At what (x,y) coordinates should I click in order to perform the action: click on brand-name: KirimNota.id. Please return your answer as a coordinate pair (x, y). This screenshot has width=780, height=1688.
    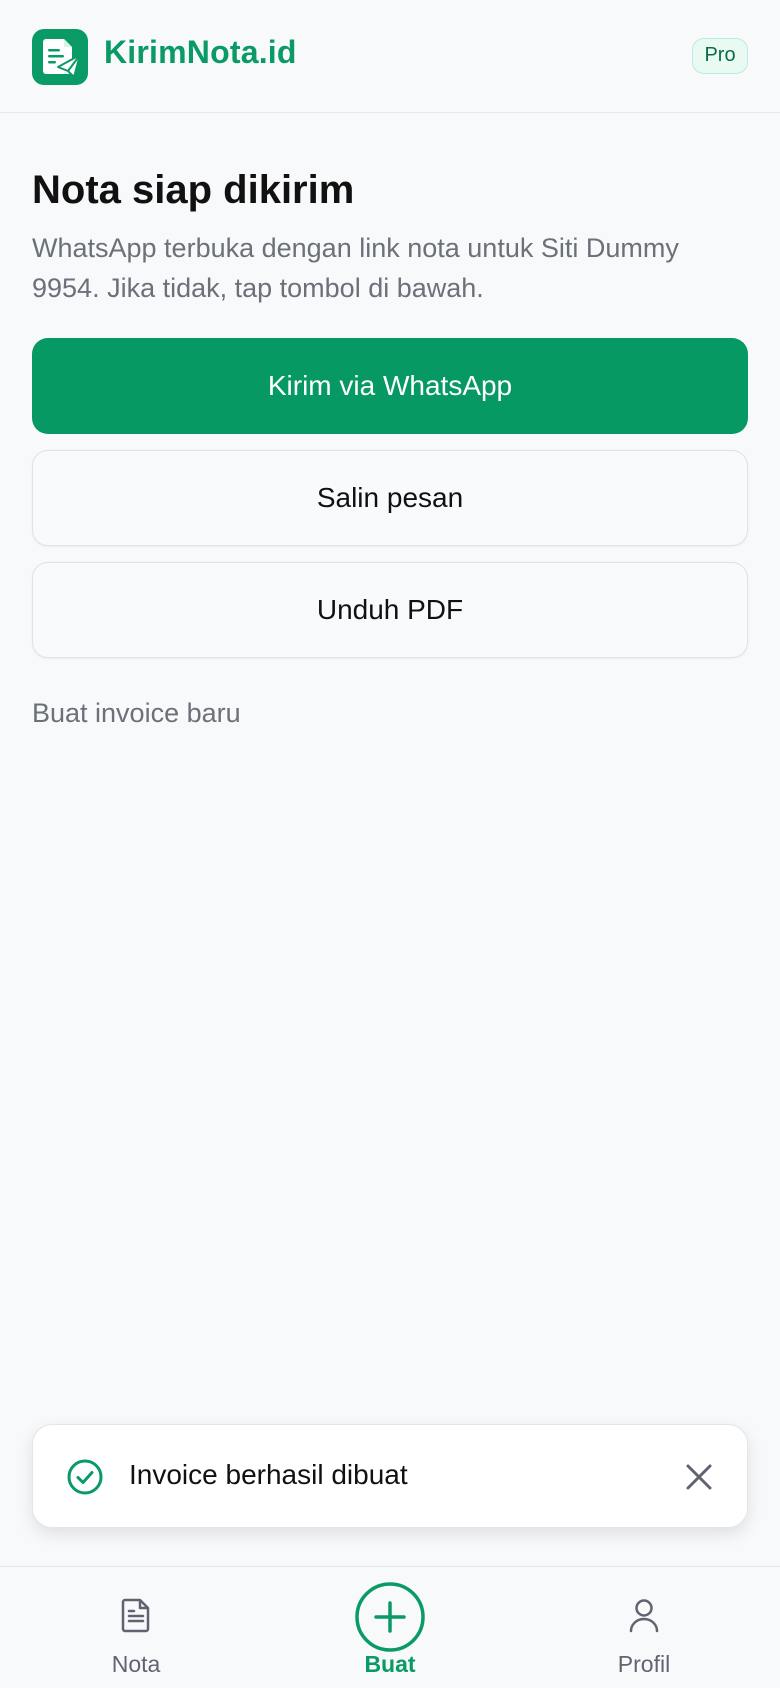
    Looking at the image, I should click on (200, 52).